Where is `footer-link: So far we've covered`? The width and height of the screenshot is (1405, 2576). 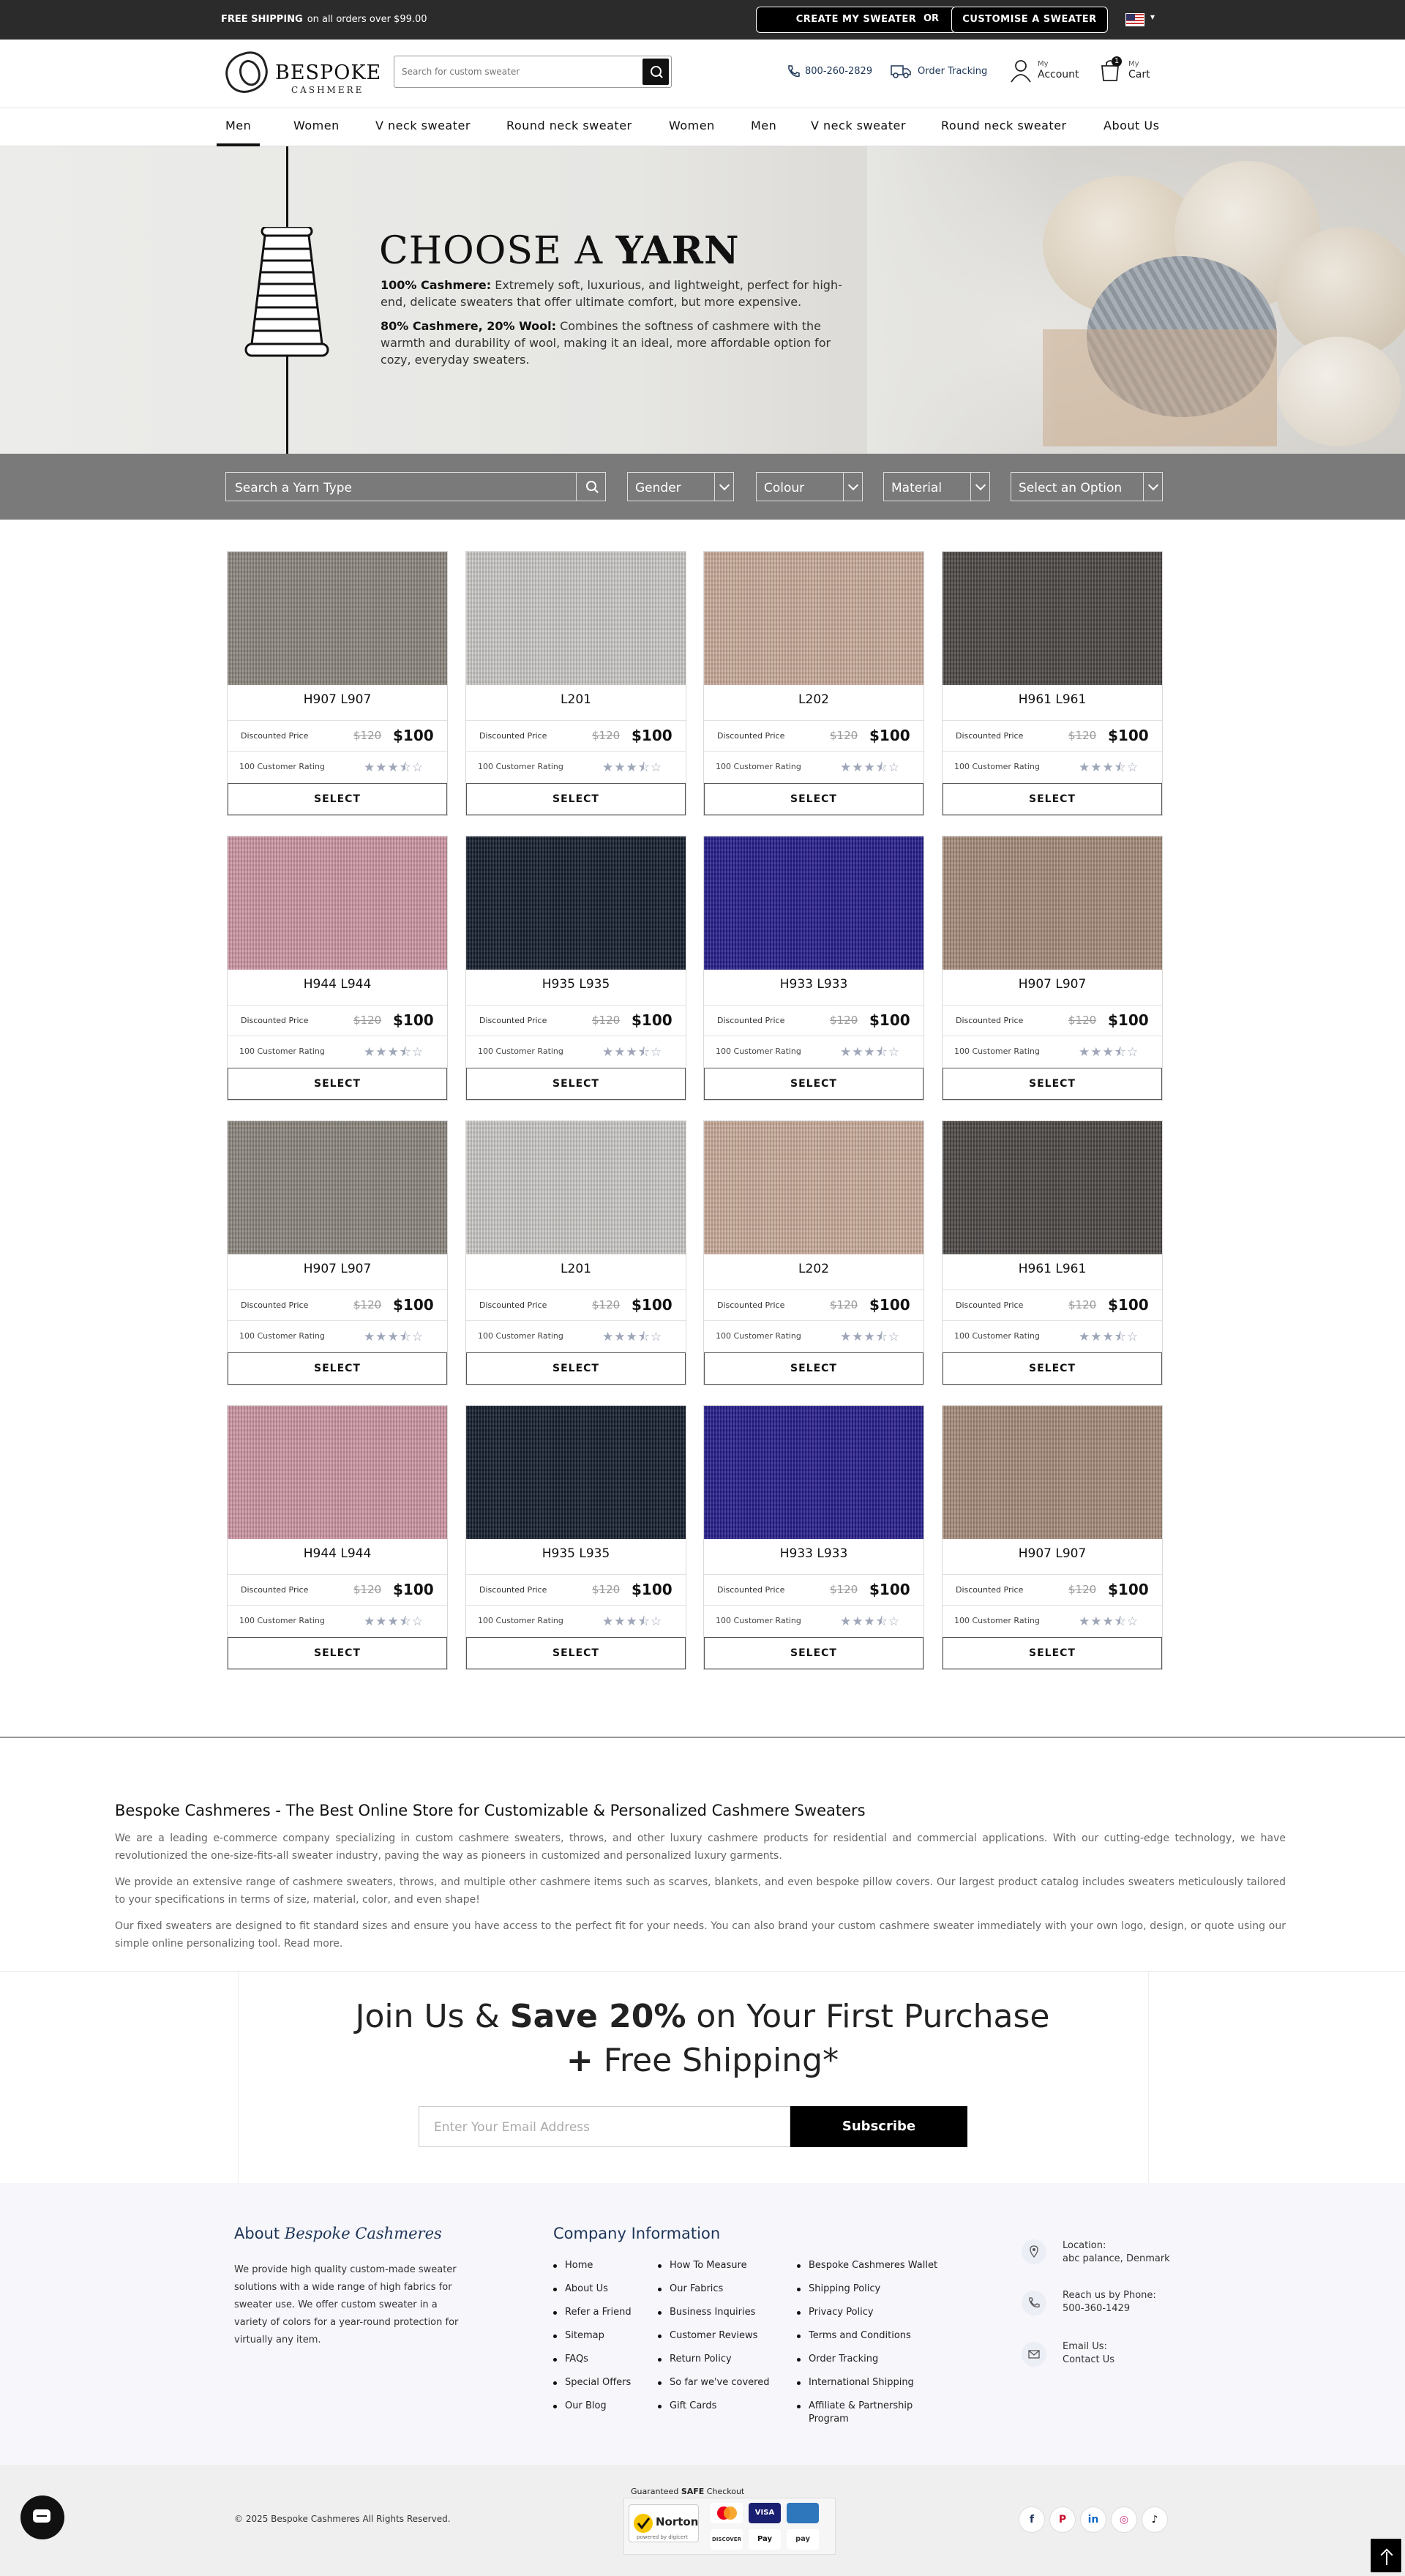 footer-link: So far we've covered is located at coordinates (714, 2388).